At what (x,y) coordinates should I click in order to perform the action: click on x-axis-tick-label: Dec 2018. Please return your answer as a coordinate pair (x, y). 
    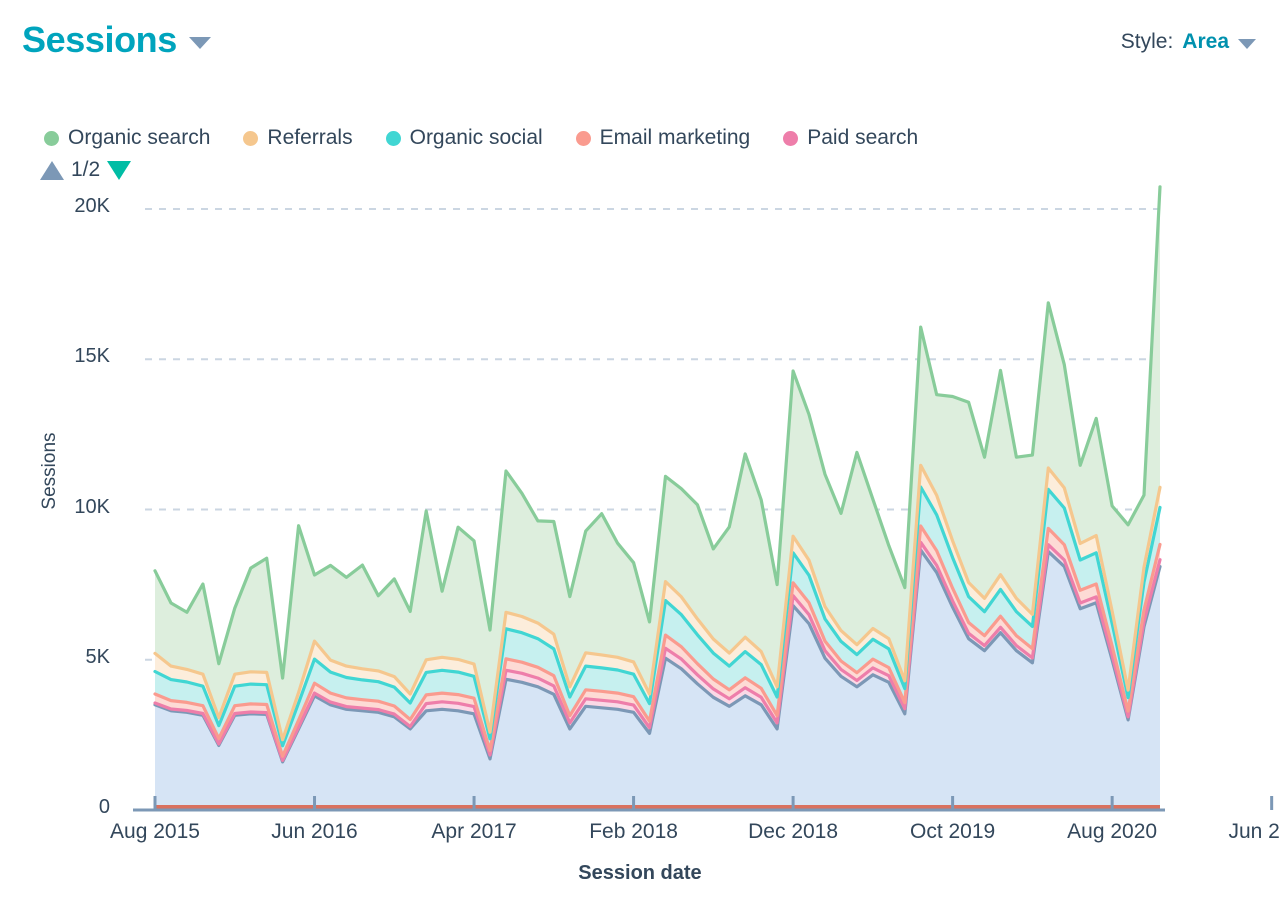
    Looking at the image, I should click on (793, 831).